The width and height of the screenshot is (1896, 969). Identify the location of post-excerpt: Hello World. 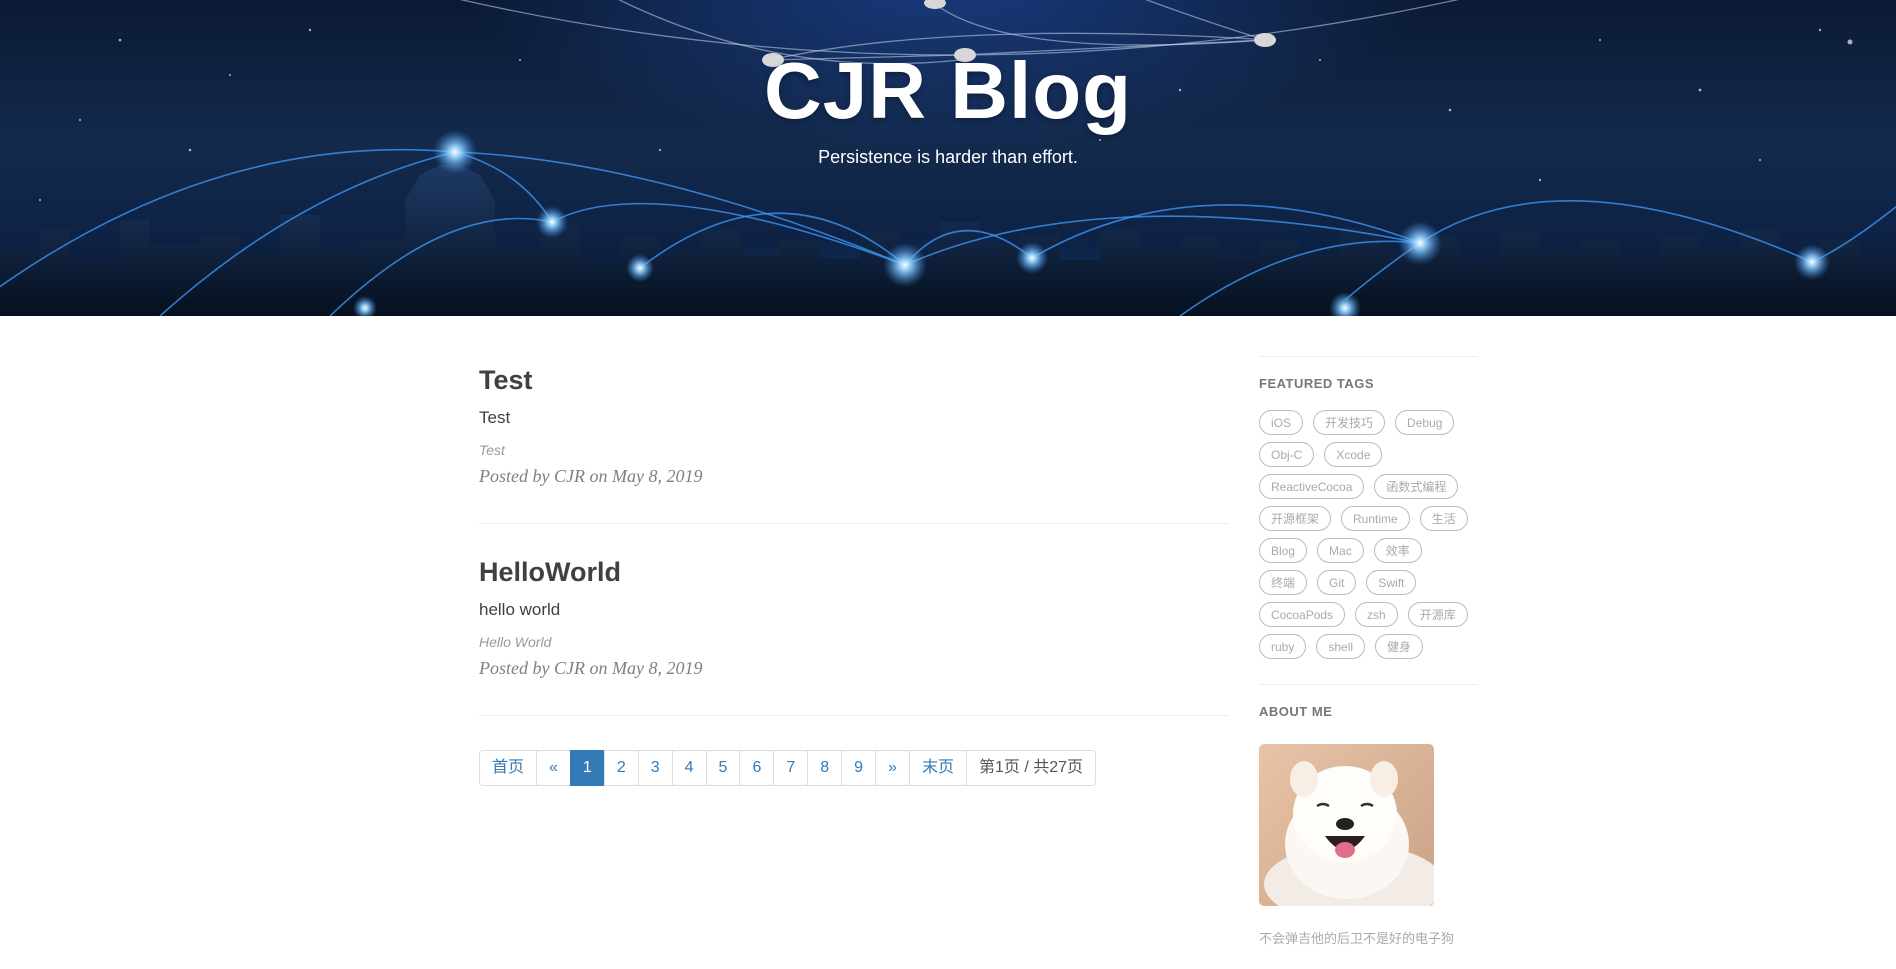
(515, 642).